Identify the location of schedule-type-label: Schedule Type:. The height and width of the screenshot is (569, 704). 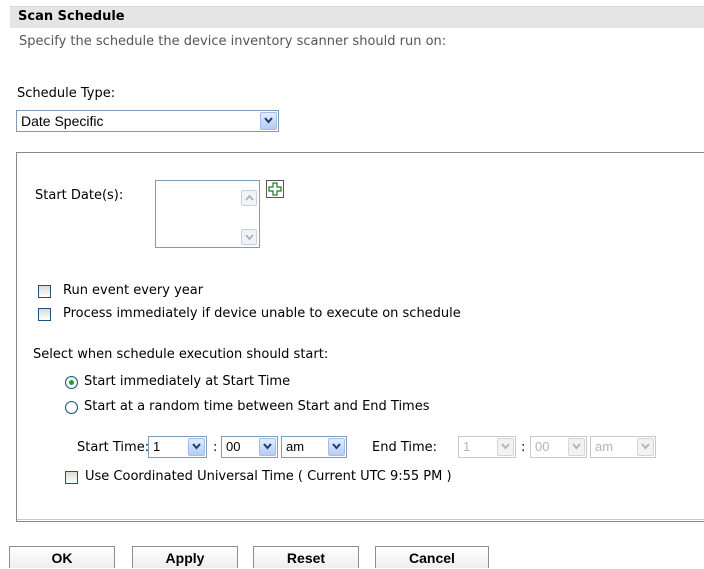
(66, 93).